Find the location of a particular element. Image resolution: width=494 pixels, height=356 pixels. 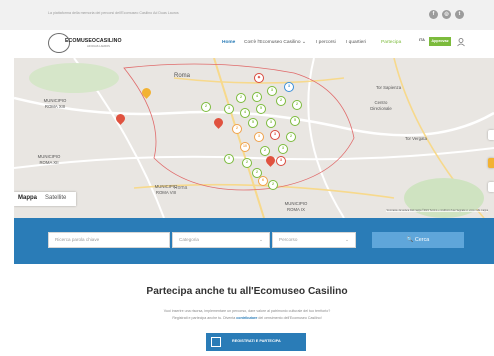

map-label: MUNICIPIO ROMA IX is located at coordinates (296, 206).